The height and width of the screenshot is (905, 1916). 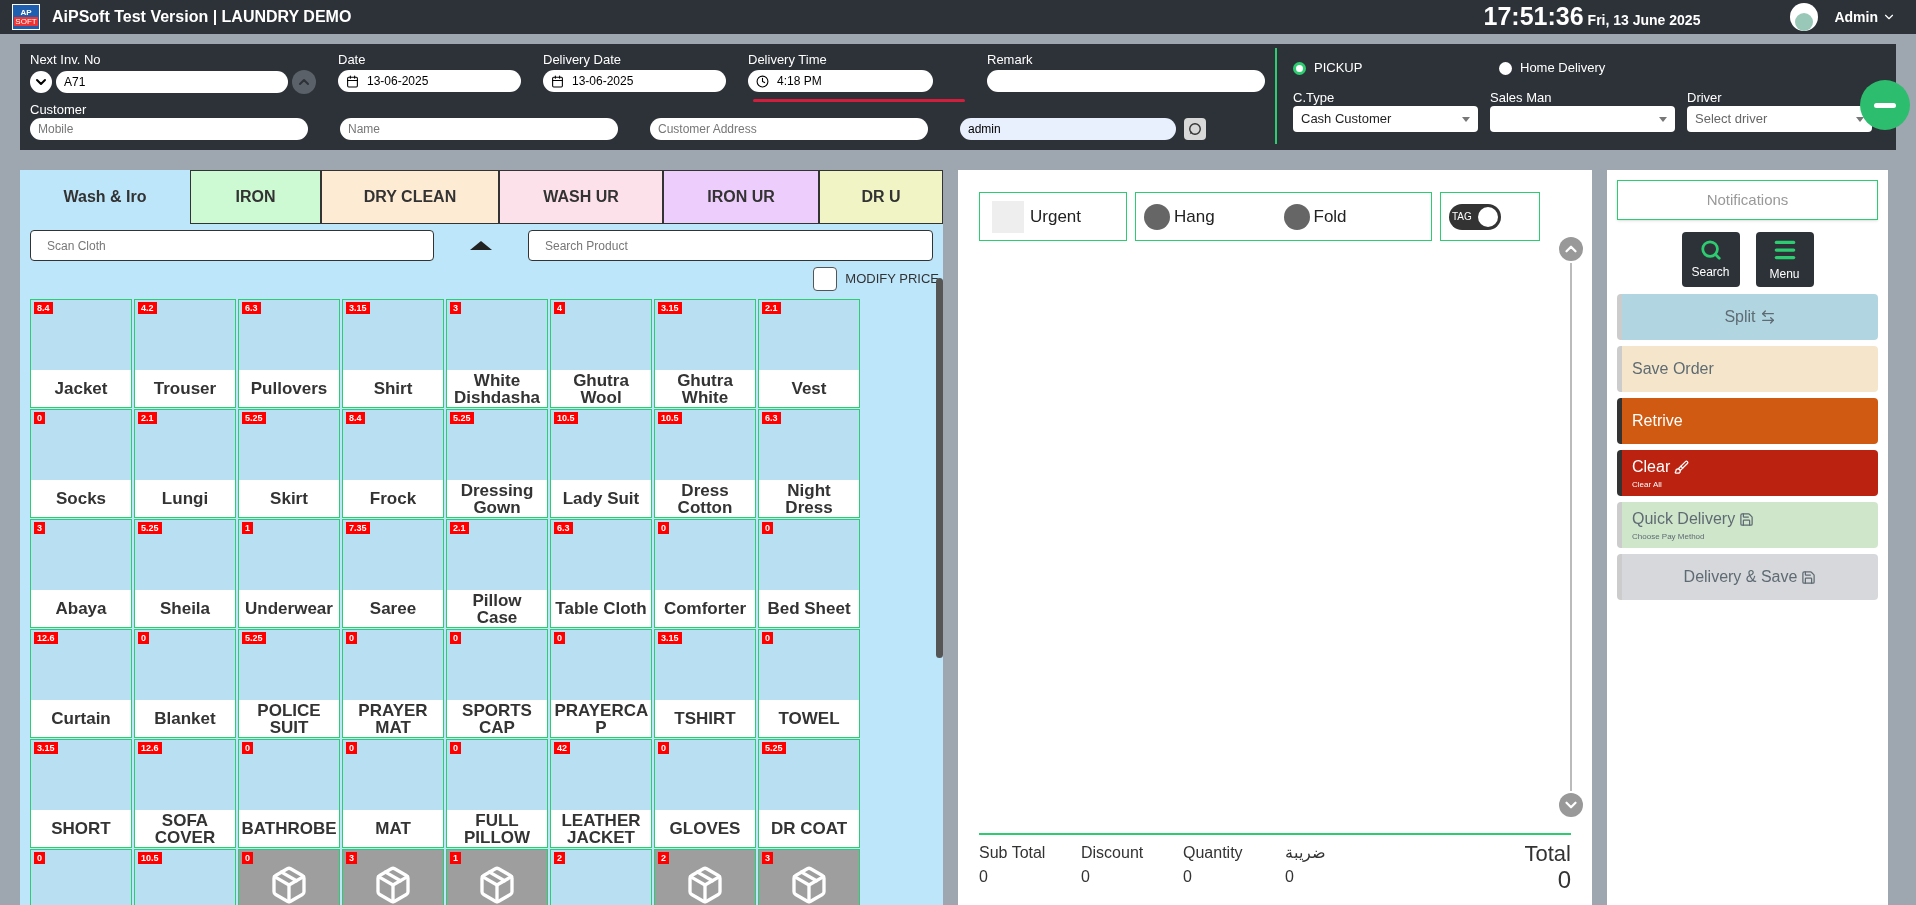 What do you see at coordinates (1068, 129) in the screenshot?
I see `user-field: admin` at bounding box center [1068, 129].